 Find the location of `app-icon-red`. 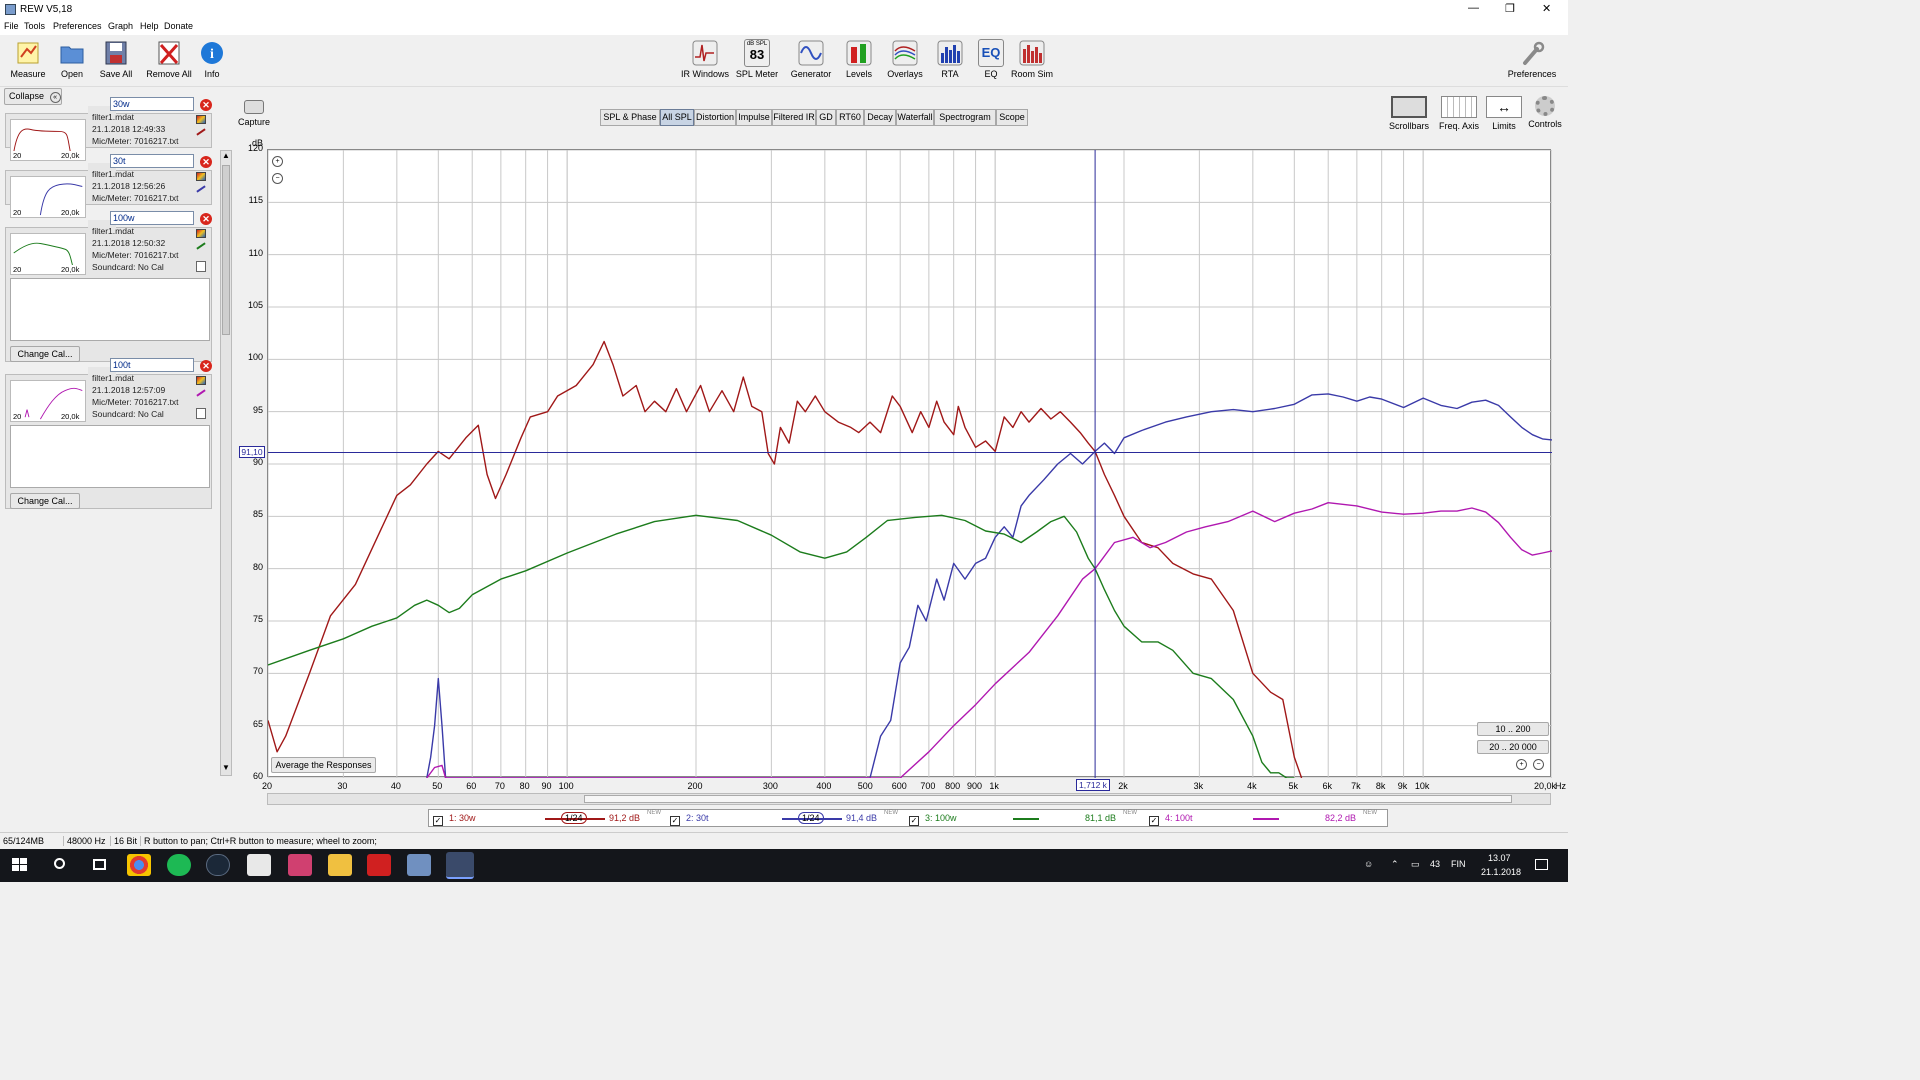

app-icon-red is located at coordinates (379, 865).